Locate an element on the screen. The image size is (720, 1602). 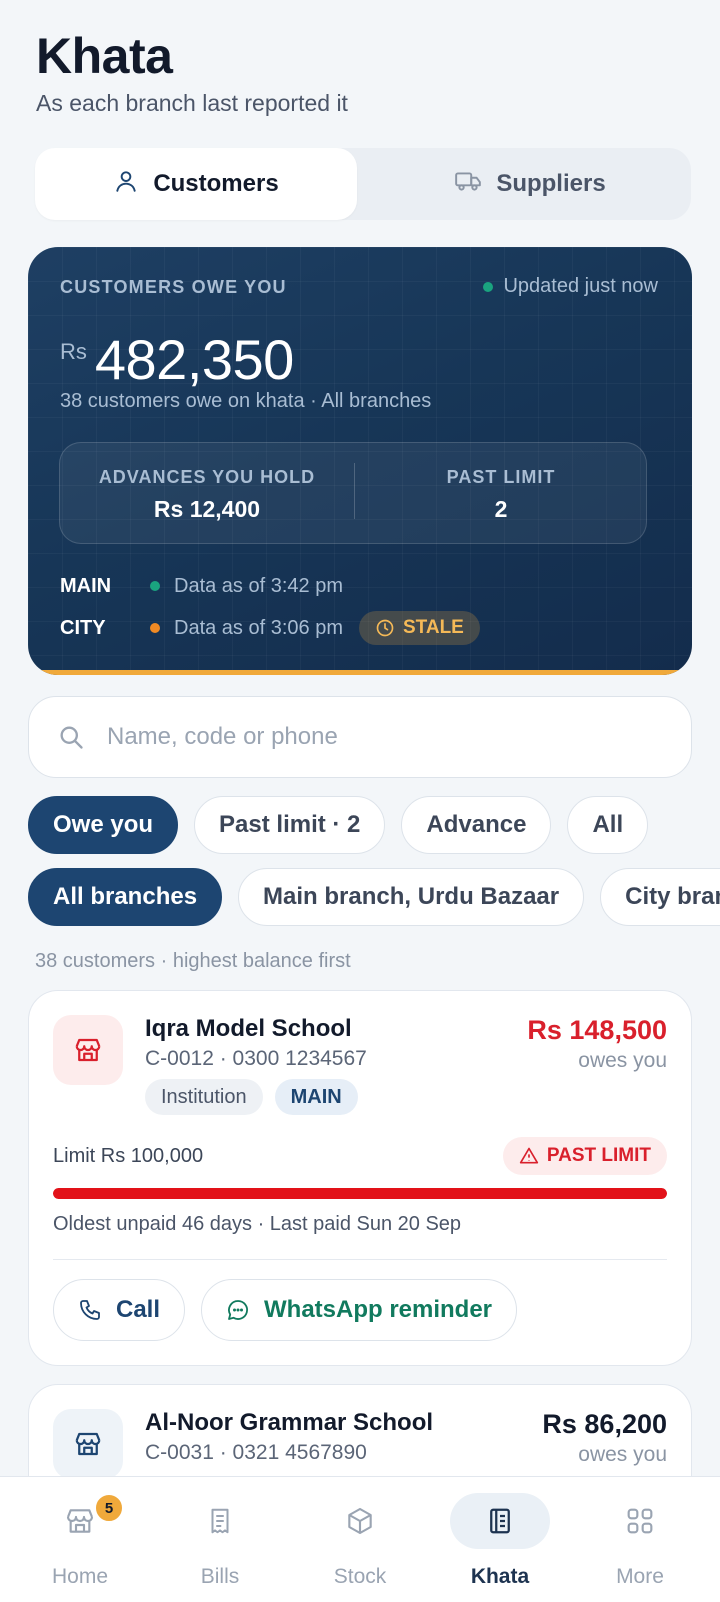
call-button: Call is located at coordinates (119, 1310).